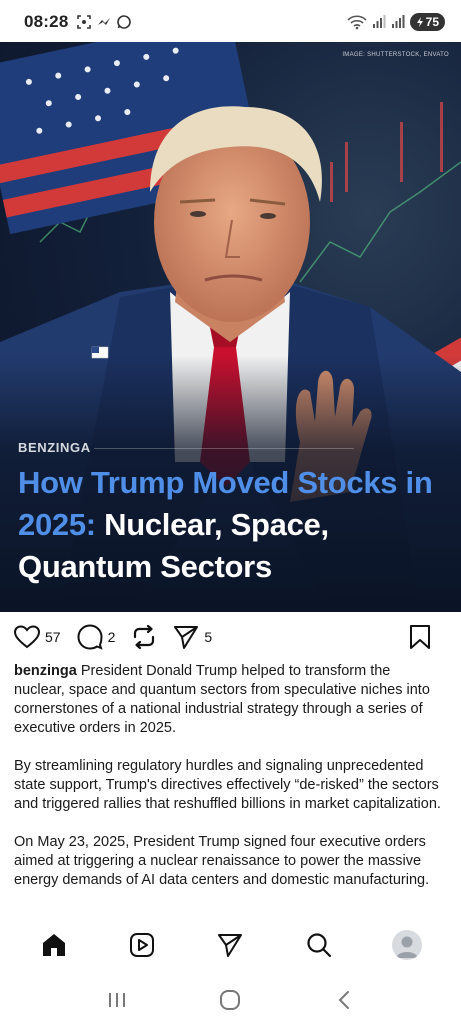  I want to click on repost-button, so click(144, 637).